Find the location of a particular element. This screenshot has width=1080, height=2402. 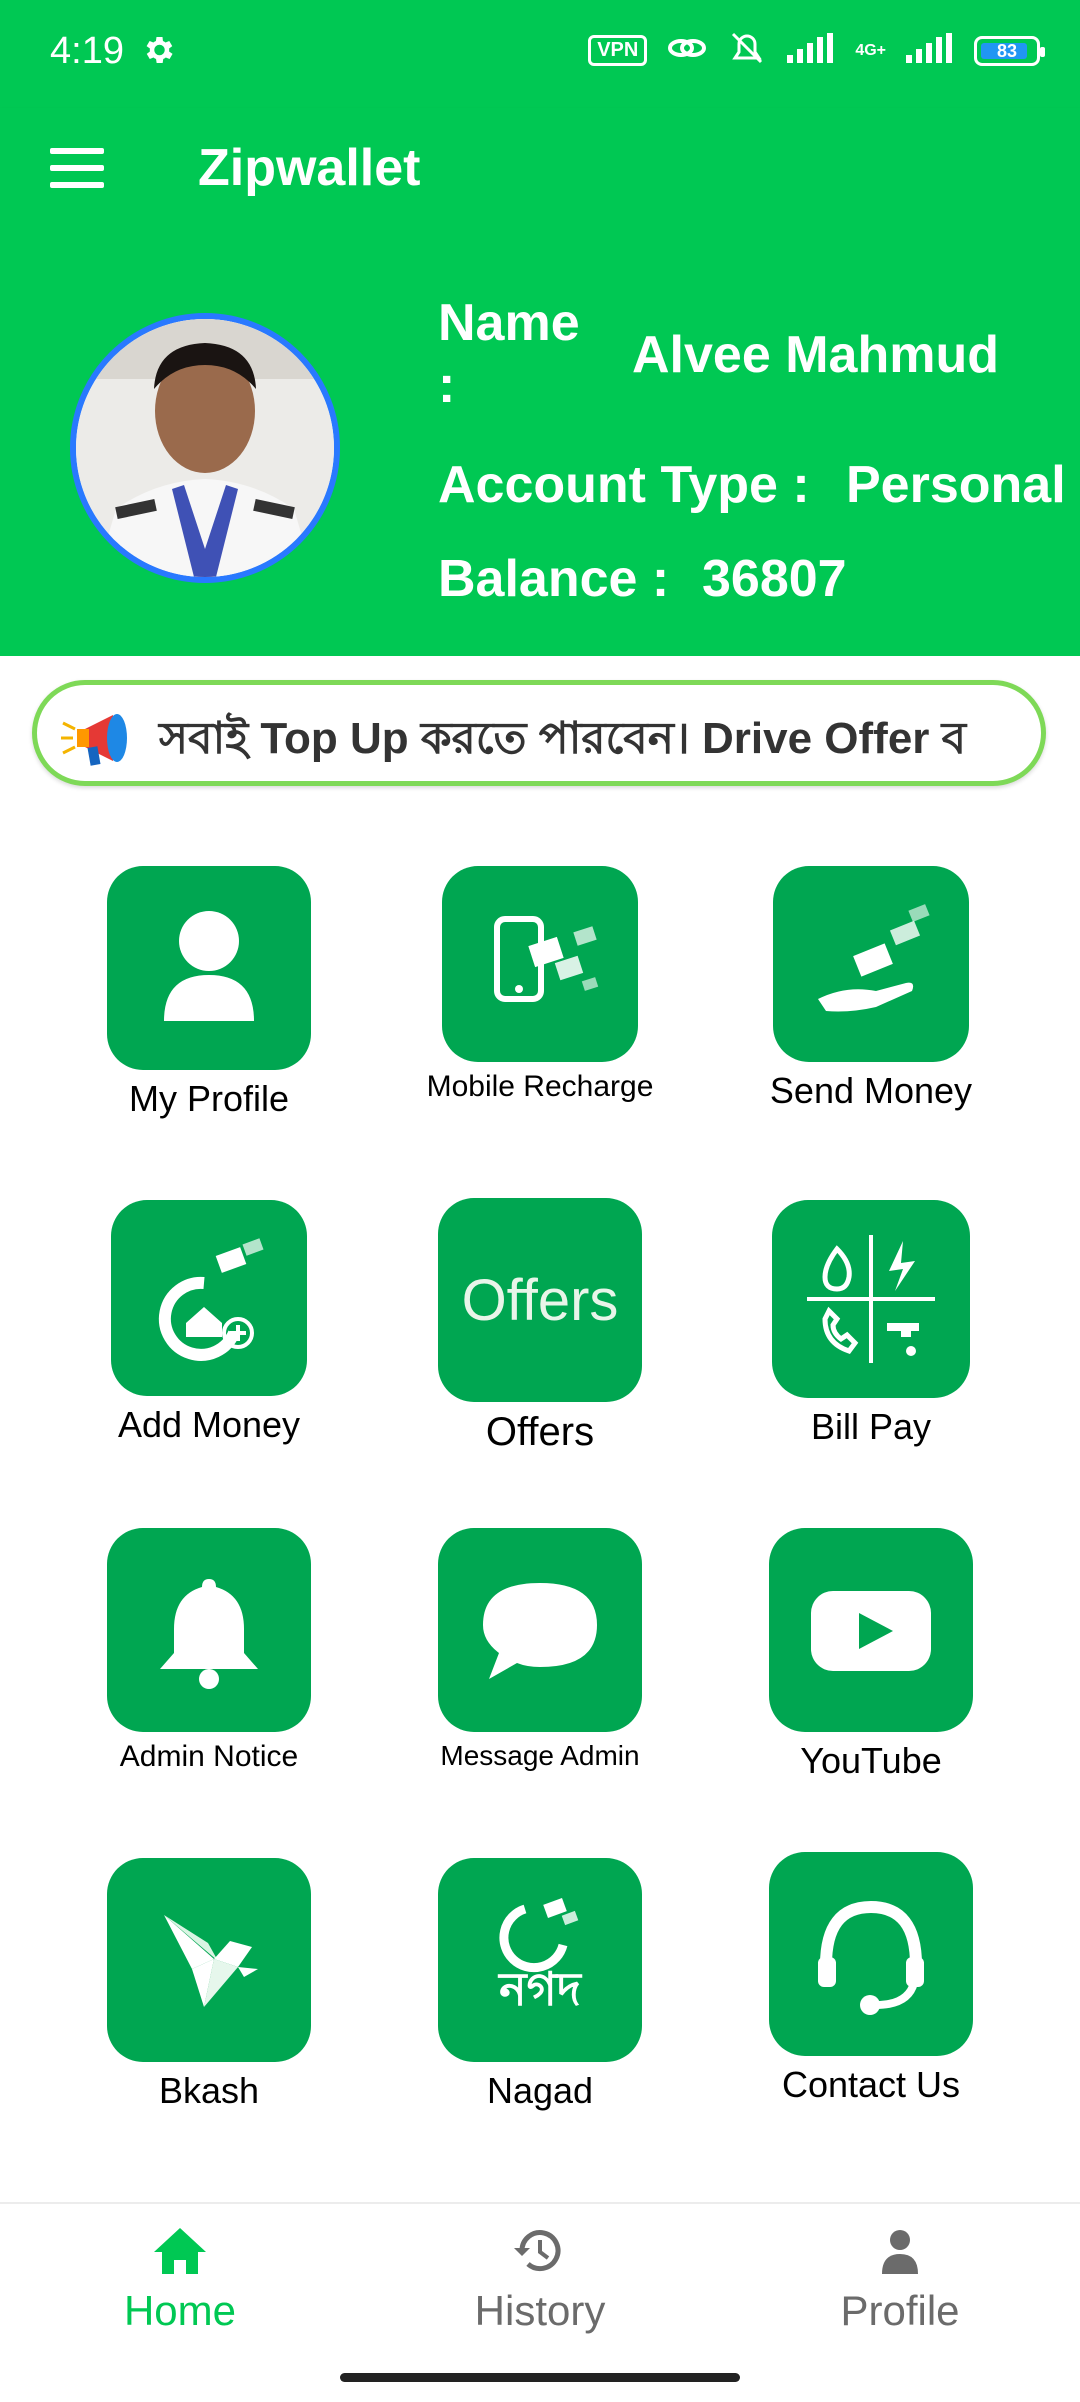

notice-marquee: সবাই Top Up করতে পারবেন। Drive Offer ব is located at coordinates (539, 733).